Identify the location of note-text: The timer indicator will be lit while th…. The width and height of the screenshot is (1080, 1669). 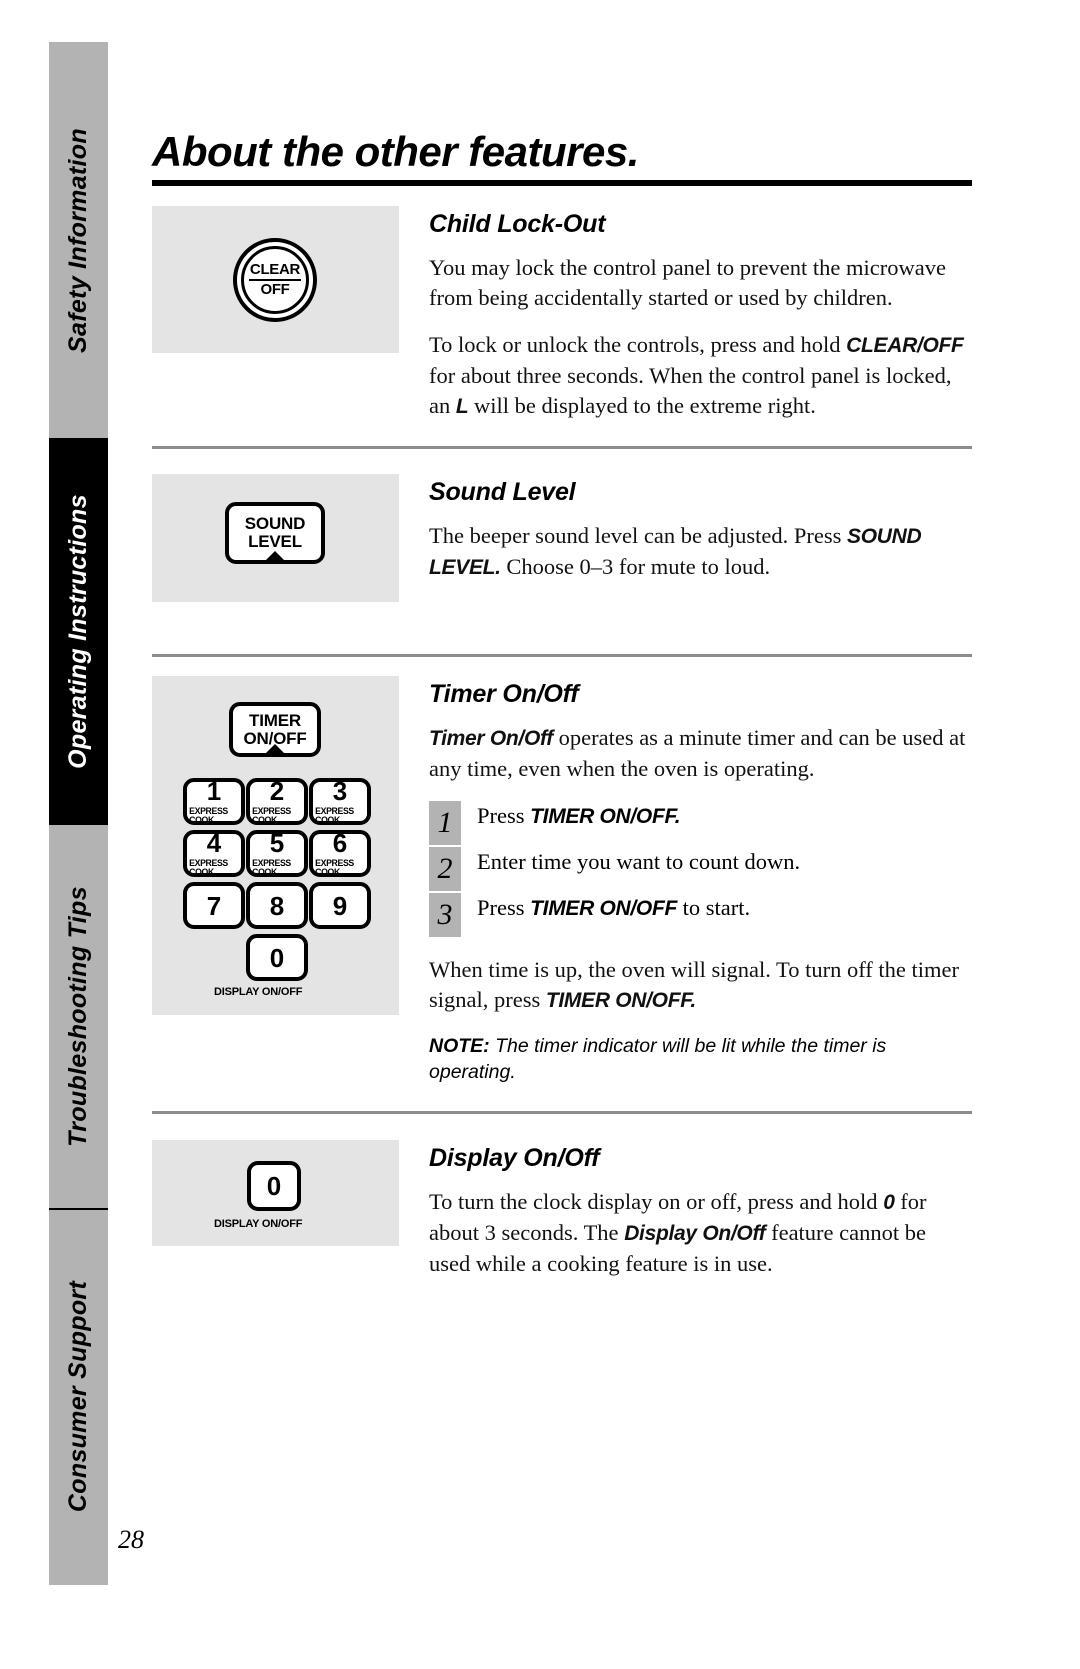
(658, 1059).